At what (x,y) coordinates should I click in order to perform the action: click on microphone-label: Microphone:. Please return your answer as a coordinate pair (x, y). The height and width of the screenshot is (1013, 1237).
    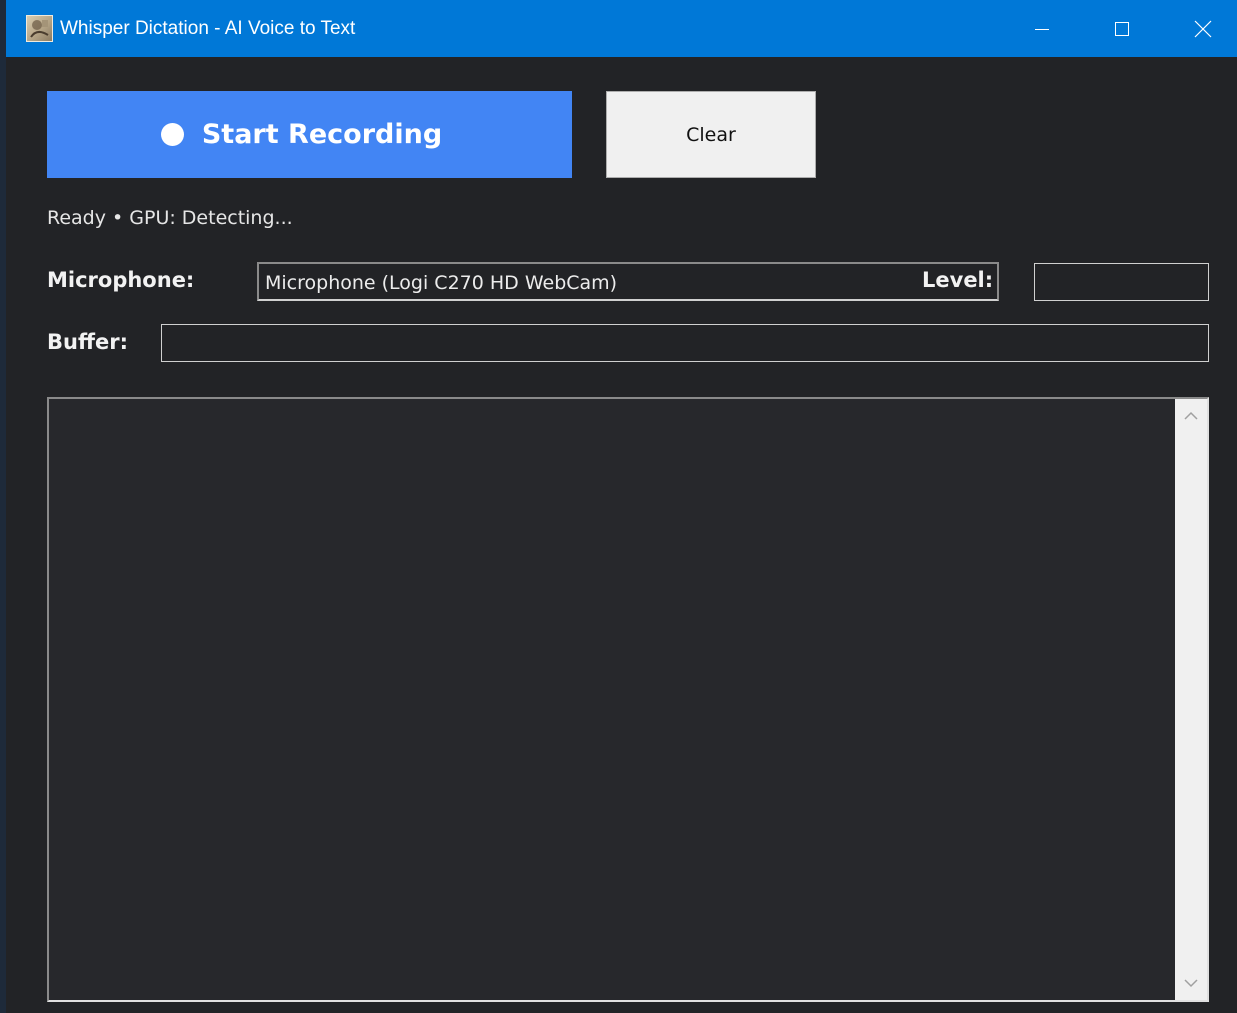
    Looking at the image, I should click on (121, 280).